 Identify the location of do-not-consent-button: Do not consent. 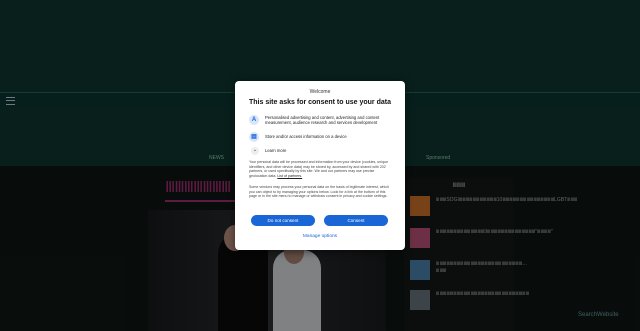
(283, 220).